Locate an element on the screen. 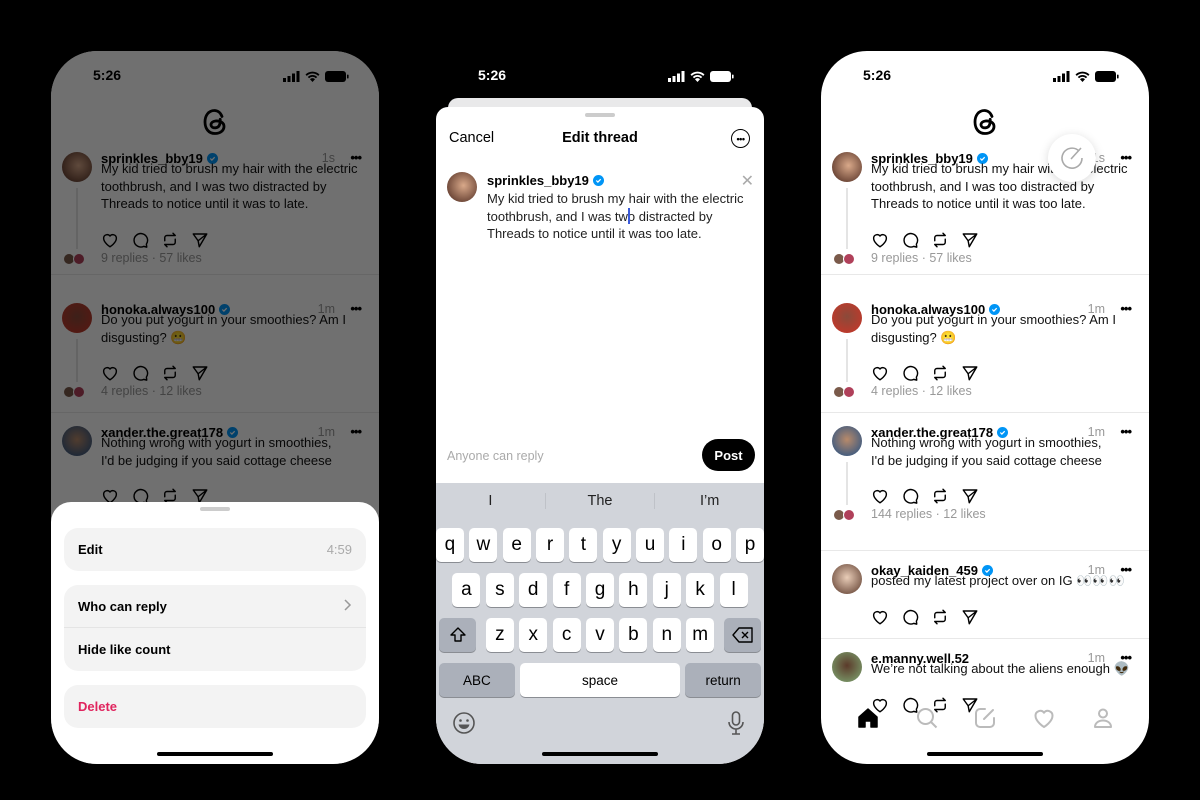 This screenshot has width=1200, height=800. edit-timer: 4:59 is located at coordinates (339, 549).